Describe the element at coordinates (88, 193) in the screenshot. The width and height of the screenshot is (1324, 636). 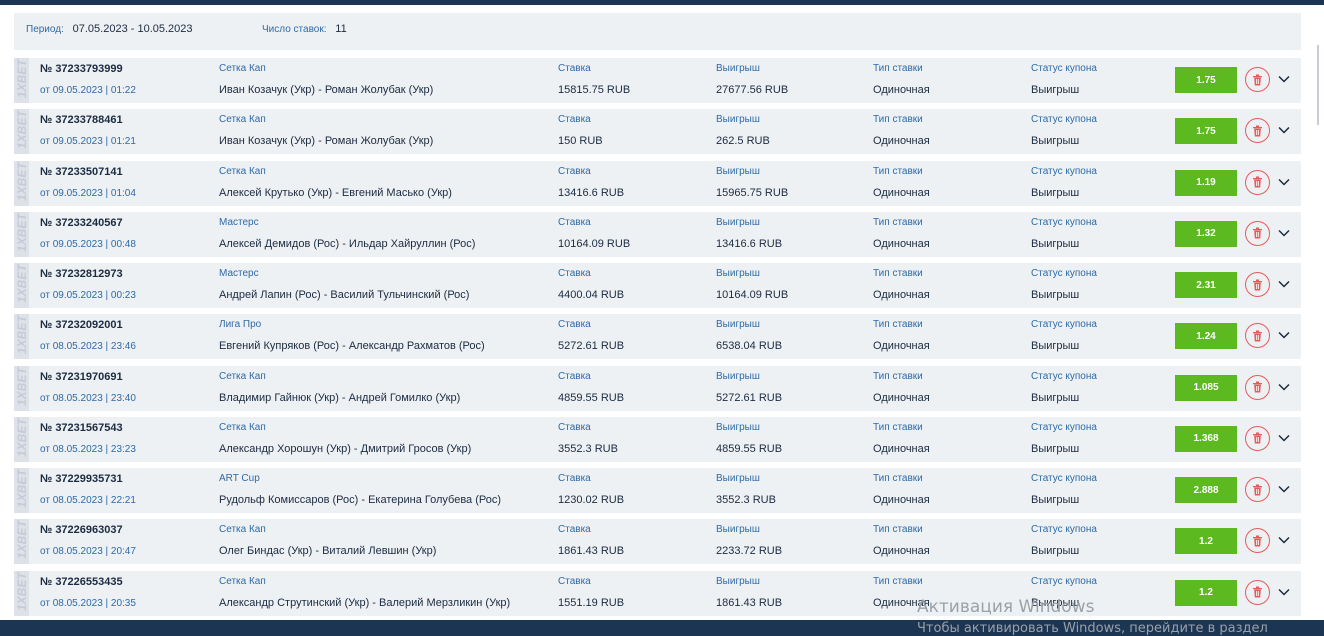
I see `bet-date: от 09.05.2023 | 01:04` at that location.